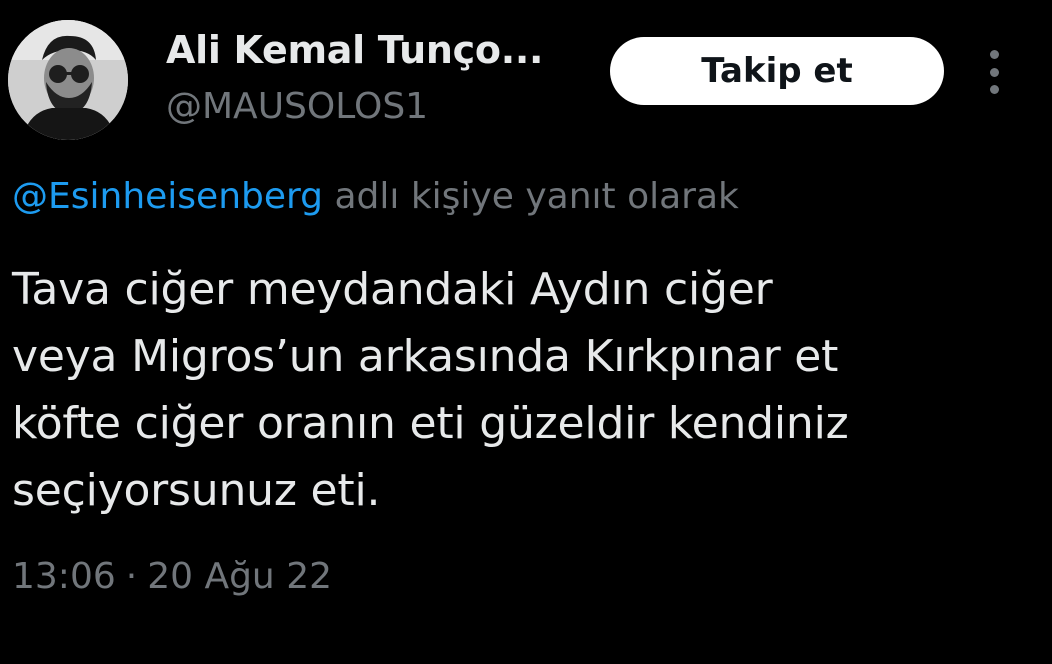 This screenshot has height=664, width=1052. I want to click on more-vertical-icon, so click(994, 72).